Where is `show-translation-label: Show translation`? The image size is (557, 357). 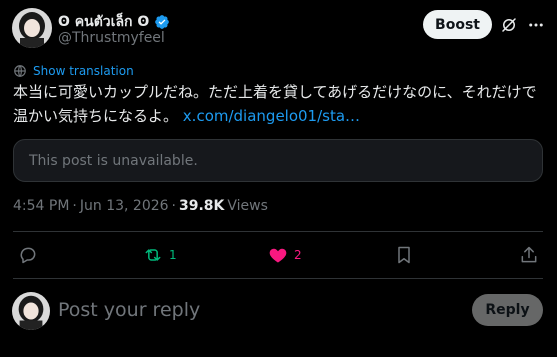
show-translation-label: Show translation is located at coordinates (83, 71).